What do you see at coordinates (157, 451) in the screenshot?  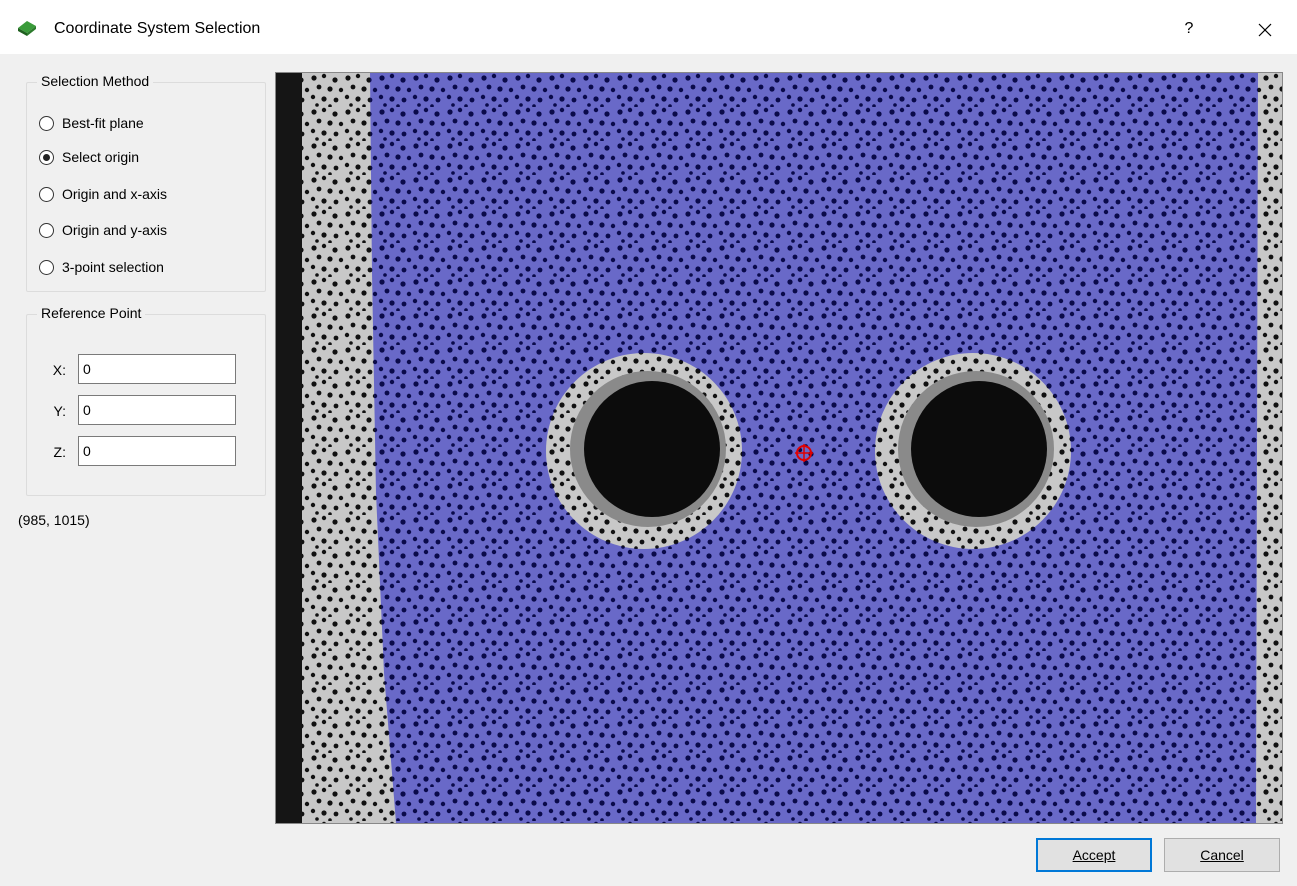 I see `z-field` at bounding box center [157, 451].